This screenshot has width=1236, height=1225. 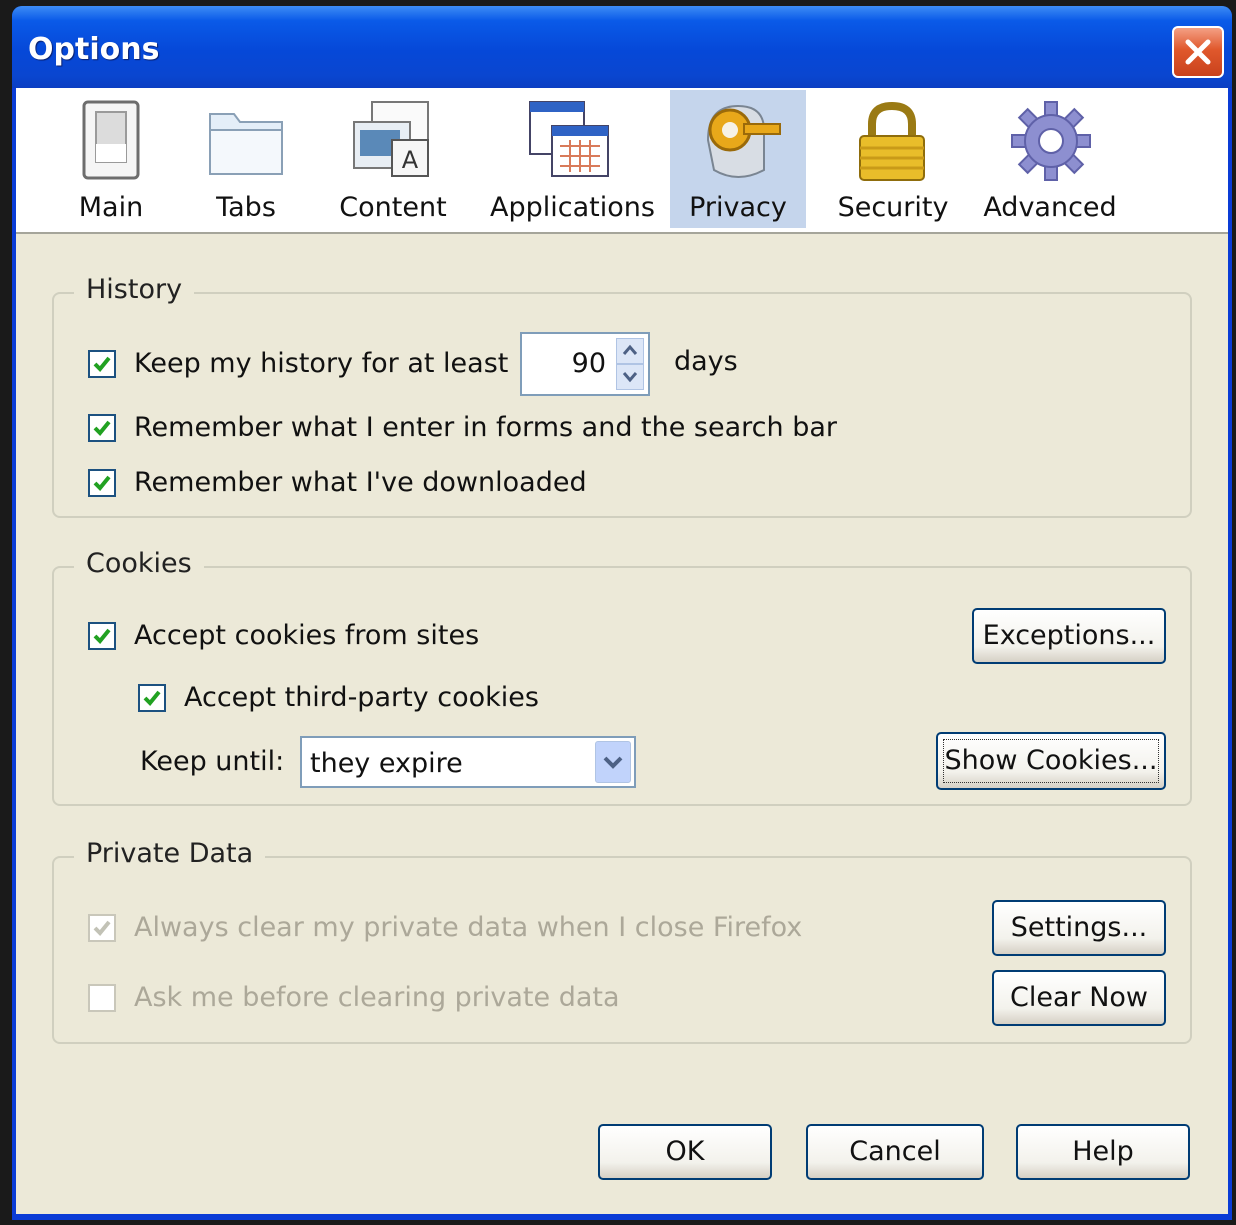 What do you see at coordinates (1050, 207) in the screenshot?
I see `tab-label: Advanced` at bounding box center [1050, 207].